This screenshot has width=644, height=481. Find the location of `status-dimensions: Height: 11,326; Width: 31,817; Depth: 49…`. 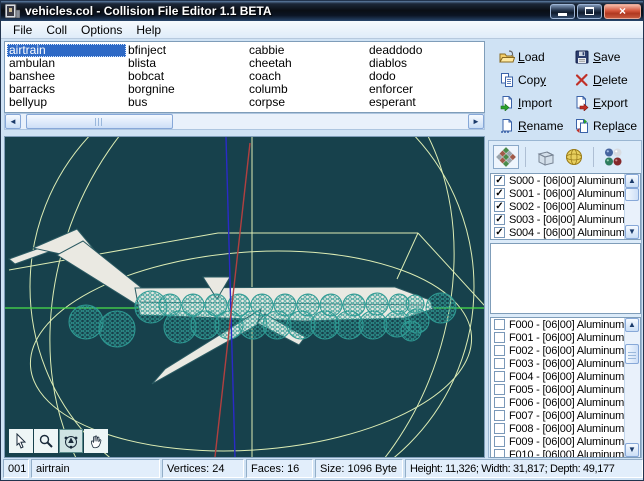

status-dimensions: Height: 11,326; Width: 31,817; Depth: 49… is located at coordinates (524, 468).